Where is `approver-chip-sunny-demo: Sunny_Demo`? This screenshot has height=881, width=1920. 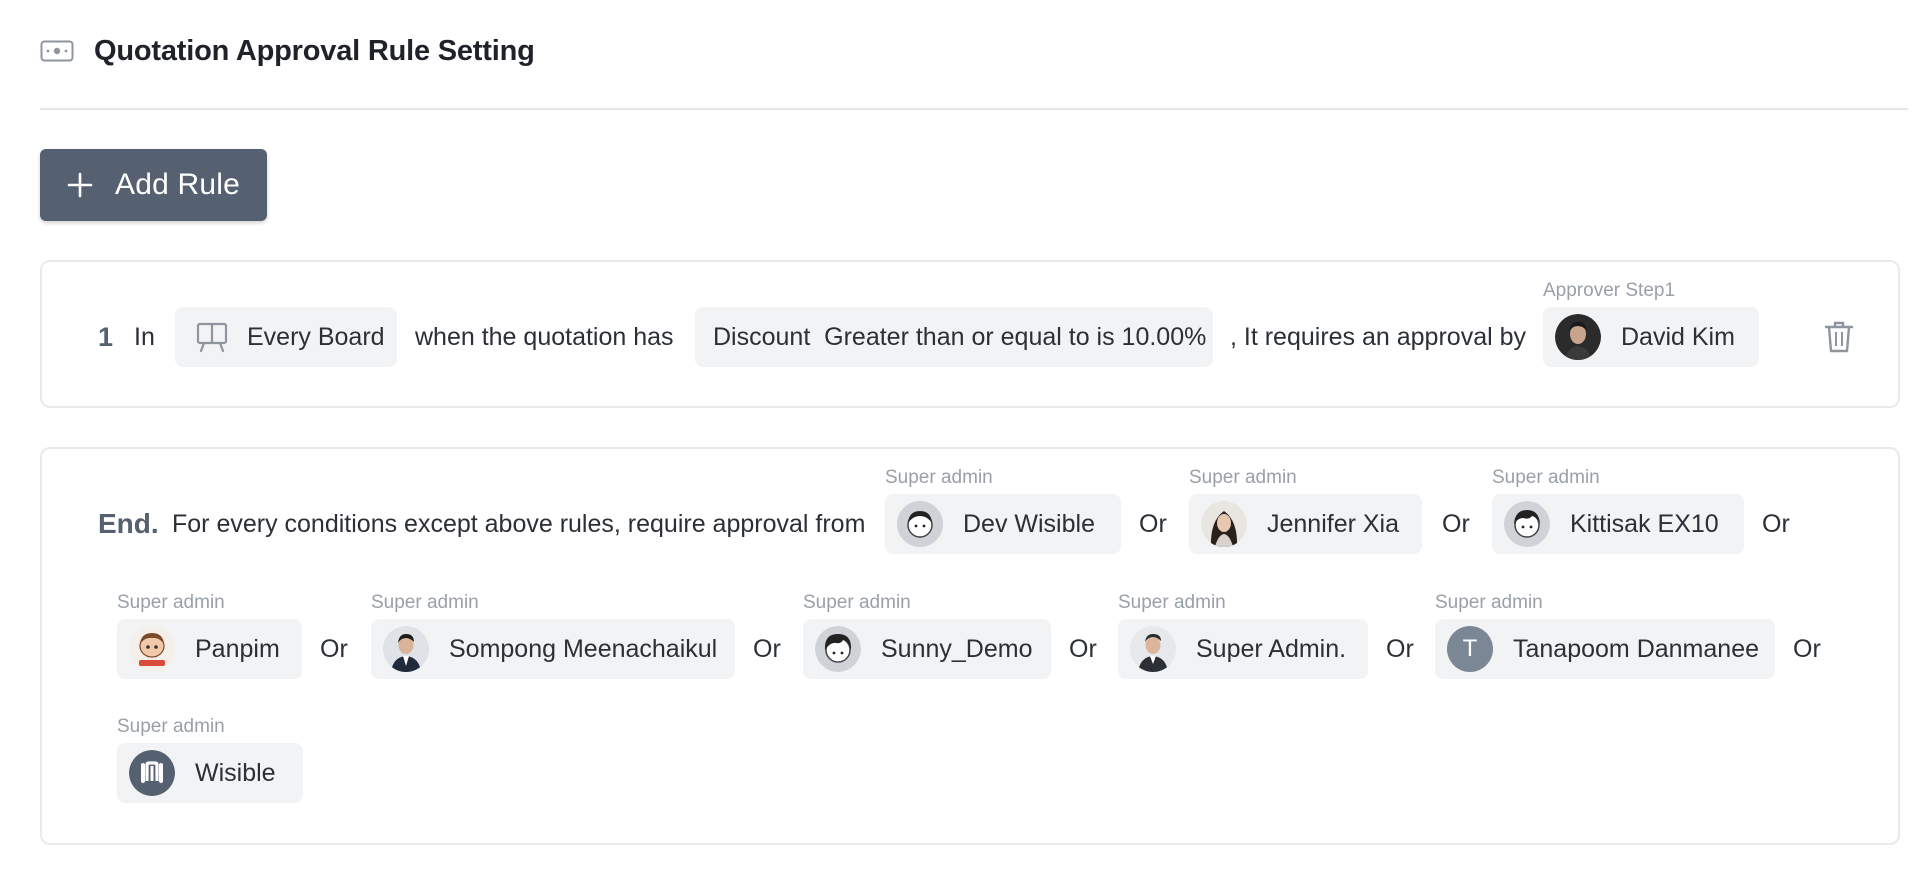 approver-chip-sunny-demo: Sunny_Demo is located at coordinates (927, 649).